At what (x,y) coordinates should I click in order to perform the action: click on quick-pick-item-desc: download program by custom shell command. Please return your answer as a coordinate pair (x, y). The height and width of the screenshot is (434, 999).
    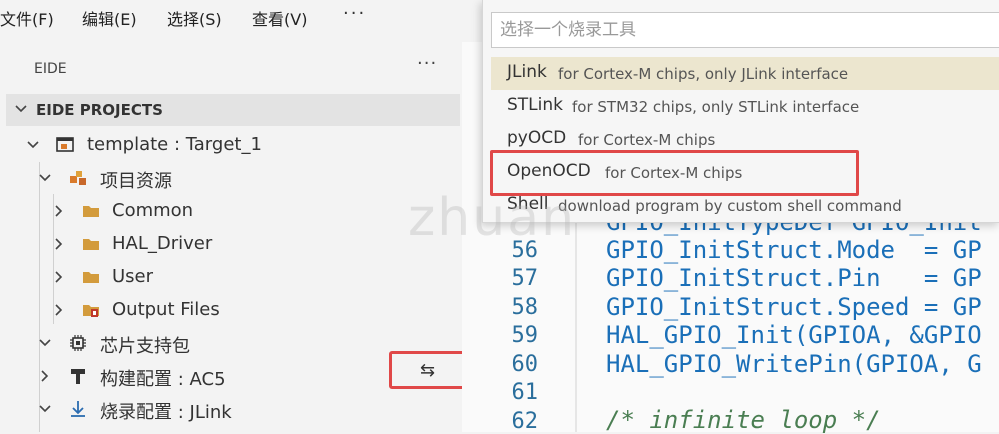
    Looking at the image, I should click on (730, 206).